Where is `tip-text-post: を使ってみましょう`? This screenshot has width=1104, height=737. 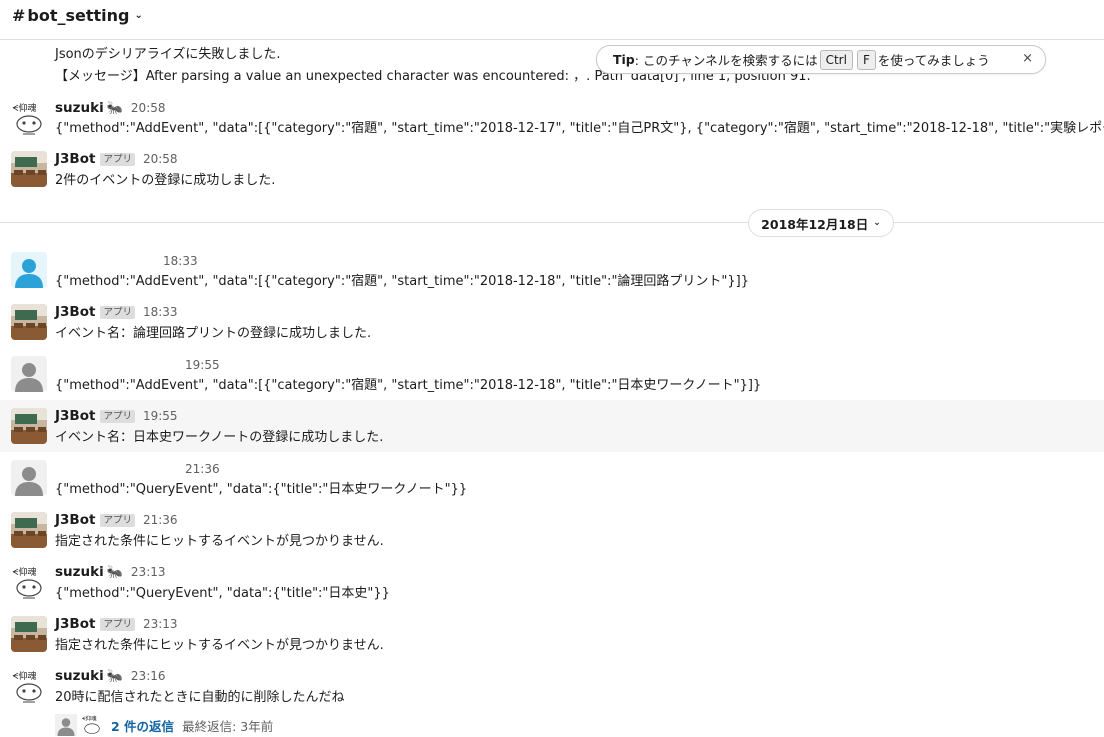 tip-text-post: を使ってみましょう is located at coordinates (933, 60).